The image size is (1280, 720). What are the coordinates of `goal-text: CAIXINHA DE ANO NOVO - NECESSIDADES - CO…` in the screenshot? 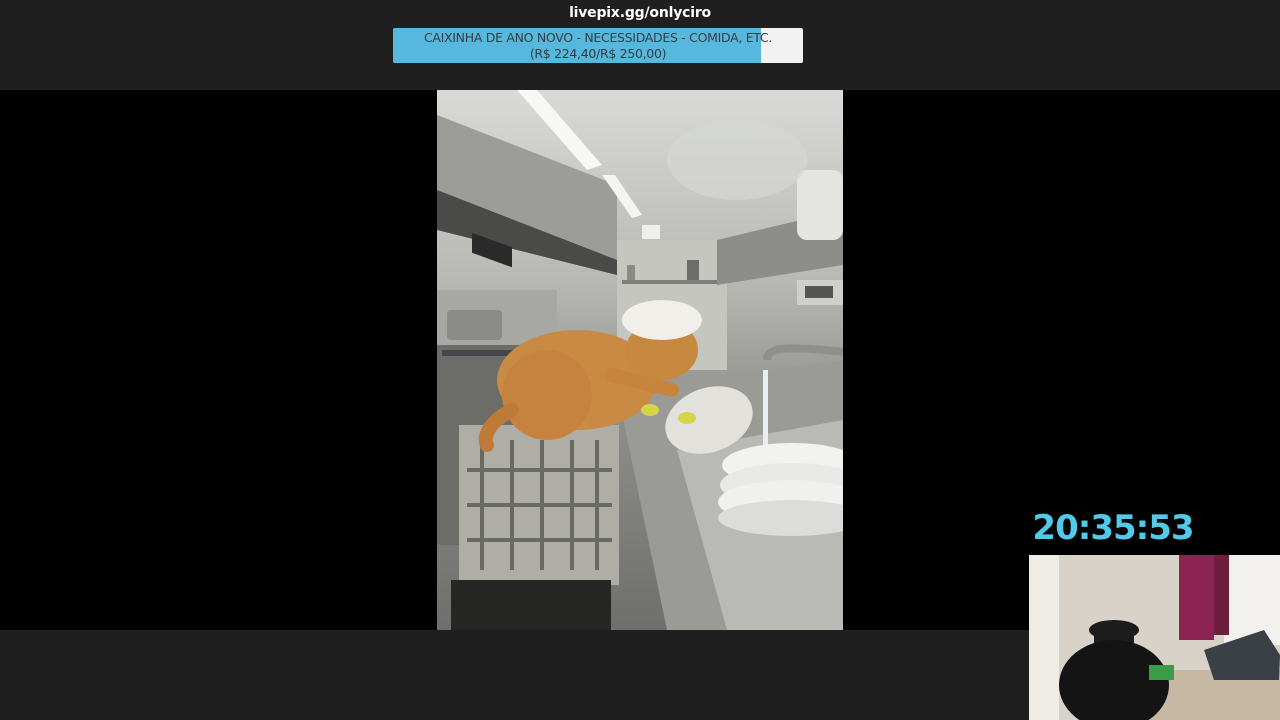 It's located at (598, 46).